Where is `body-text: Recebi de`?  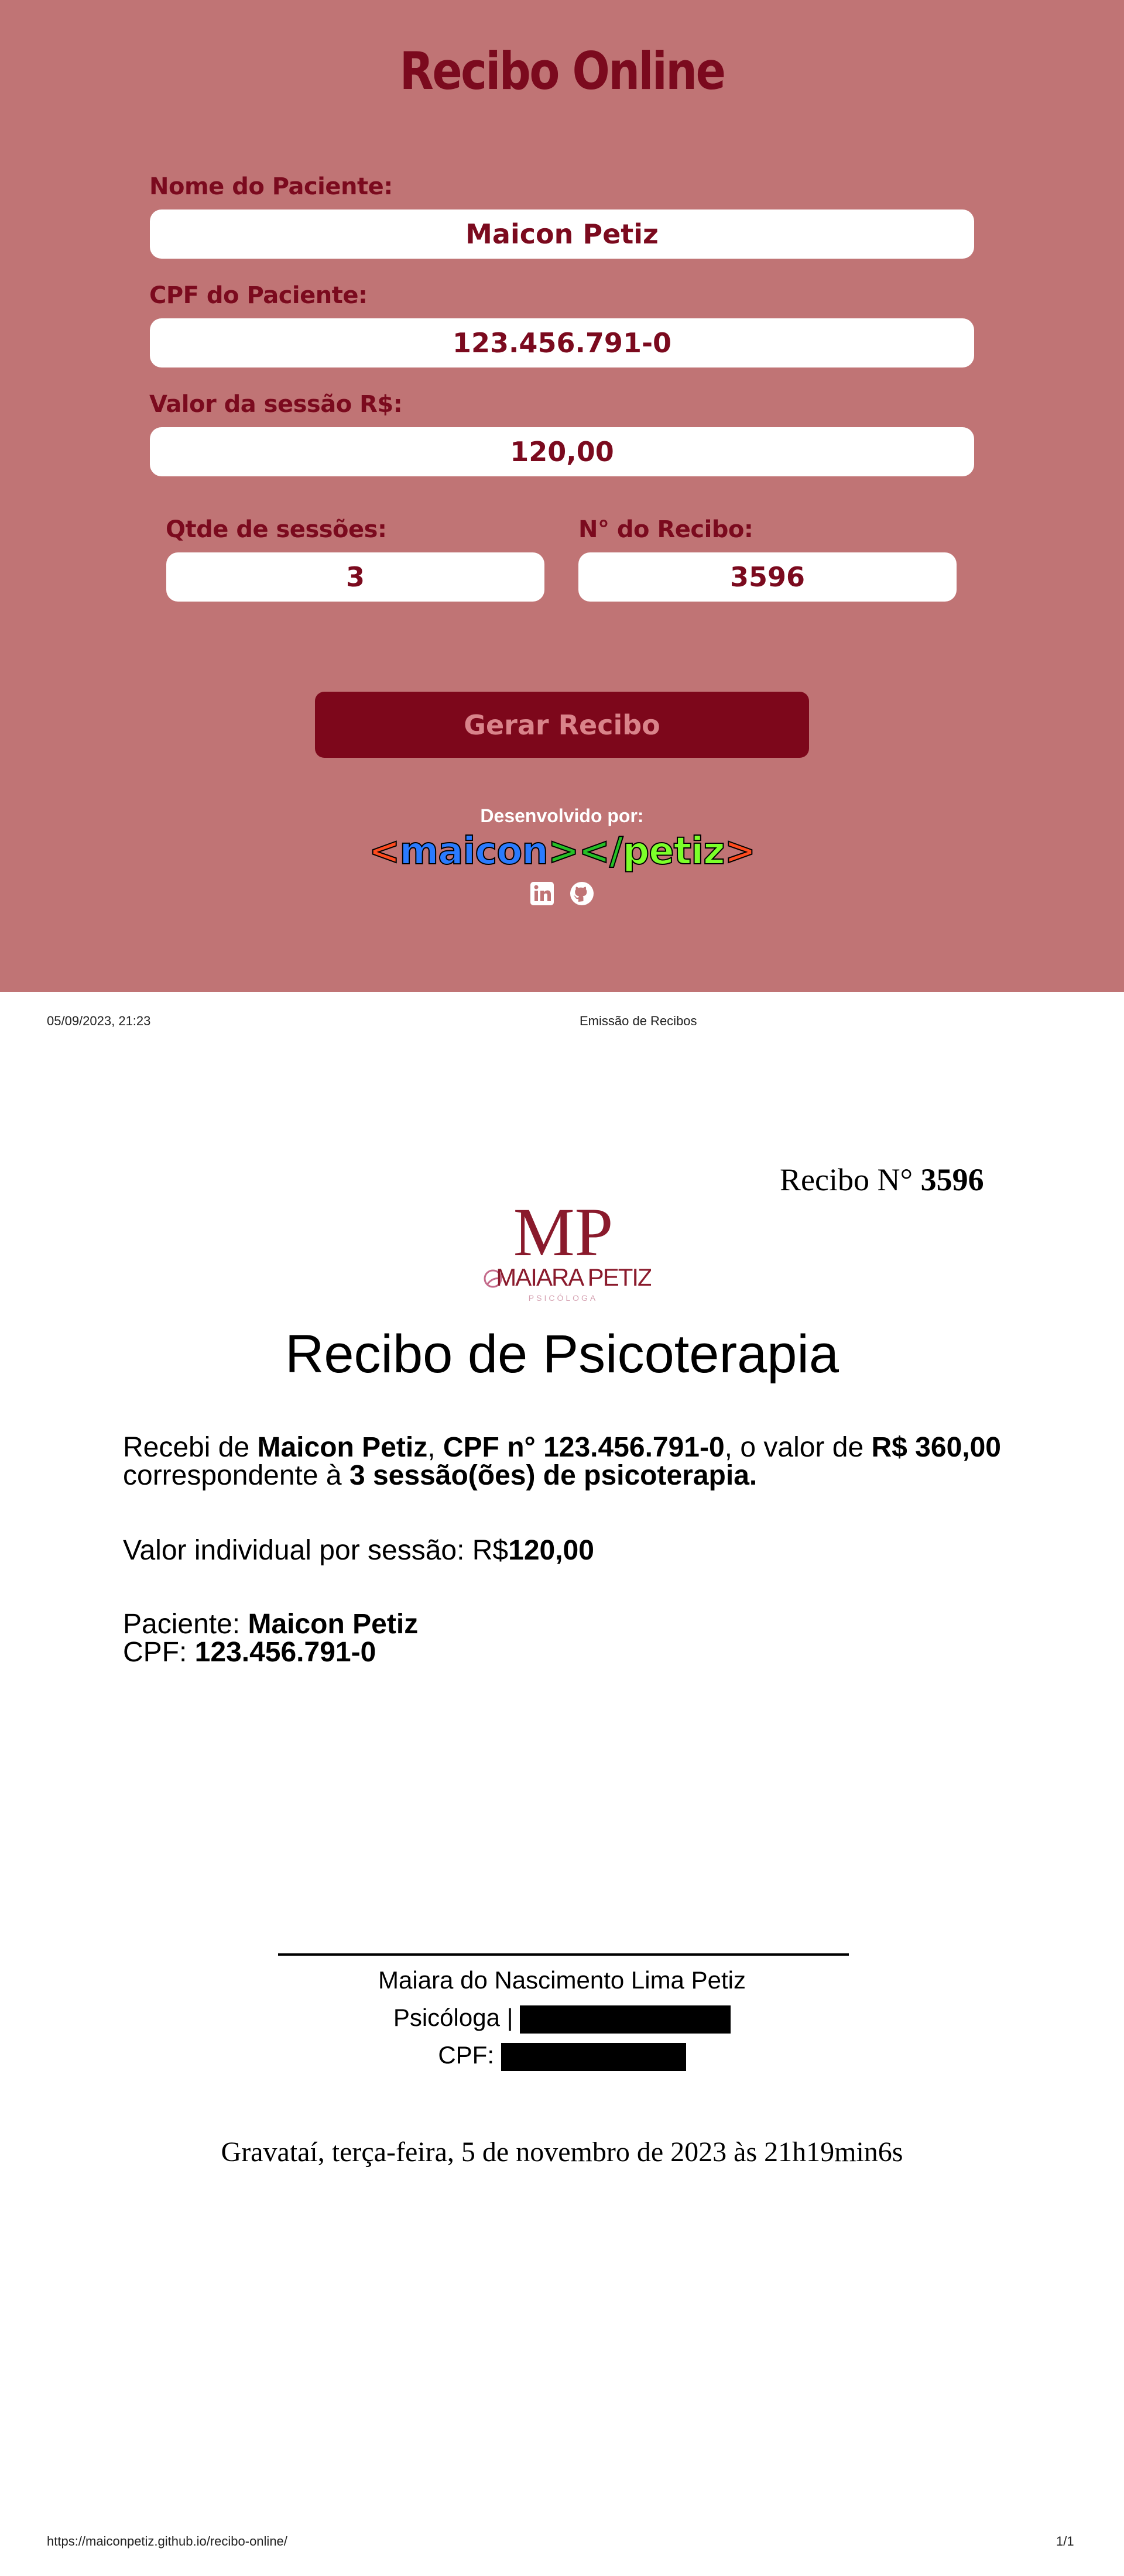
body-text: Recebi de is located at coordinates (191, 1448).